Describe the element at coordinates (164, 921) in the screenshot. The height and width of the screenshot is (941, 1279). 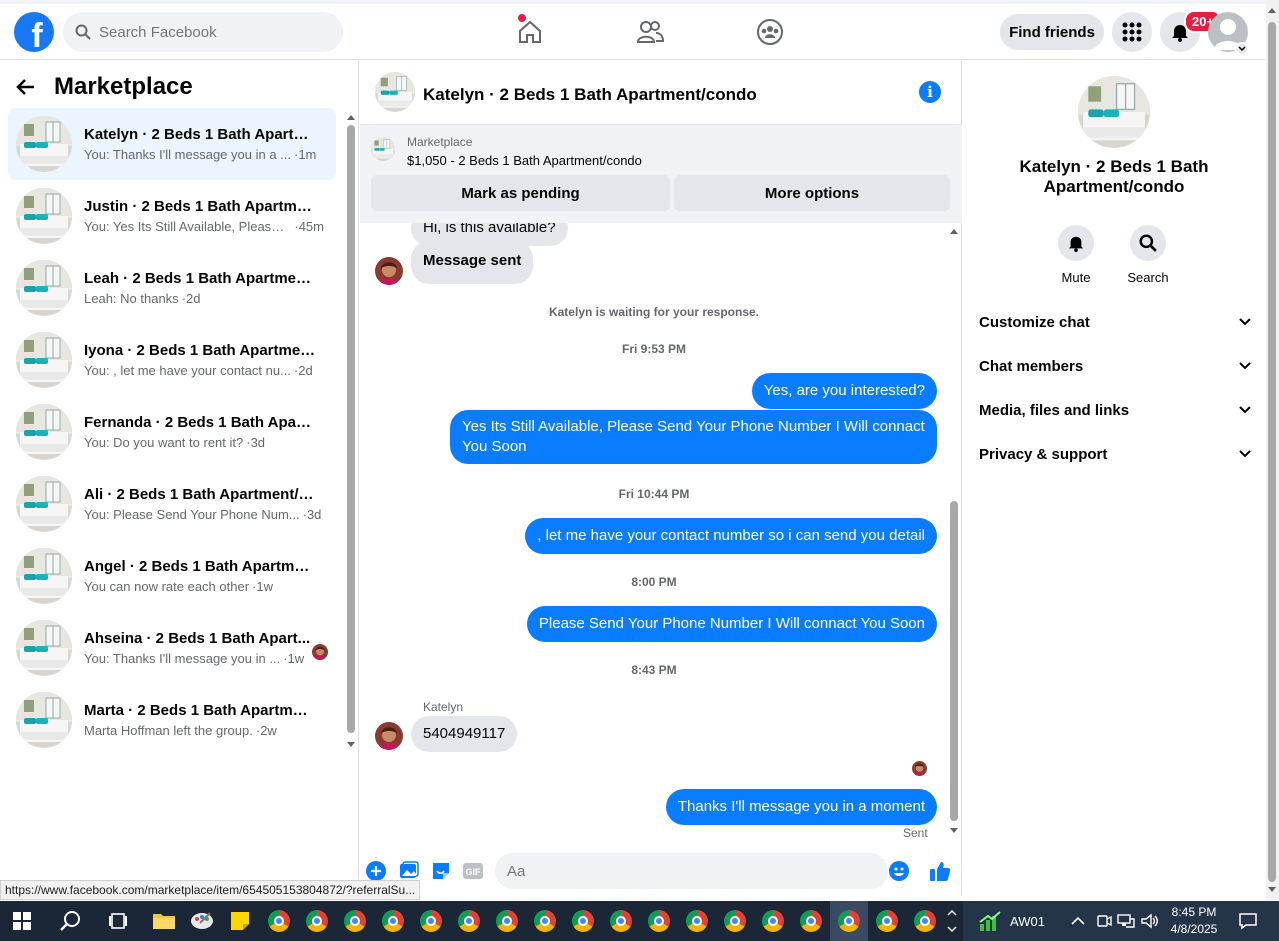
I see `file-explorer-button` at that location.